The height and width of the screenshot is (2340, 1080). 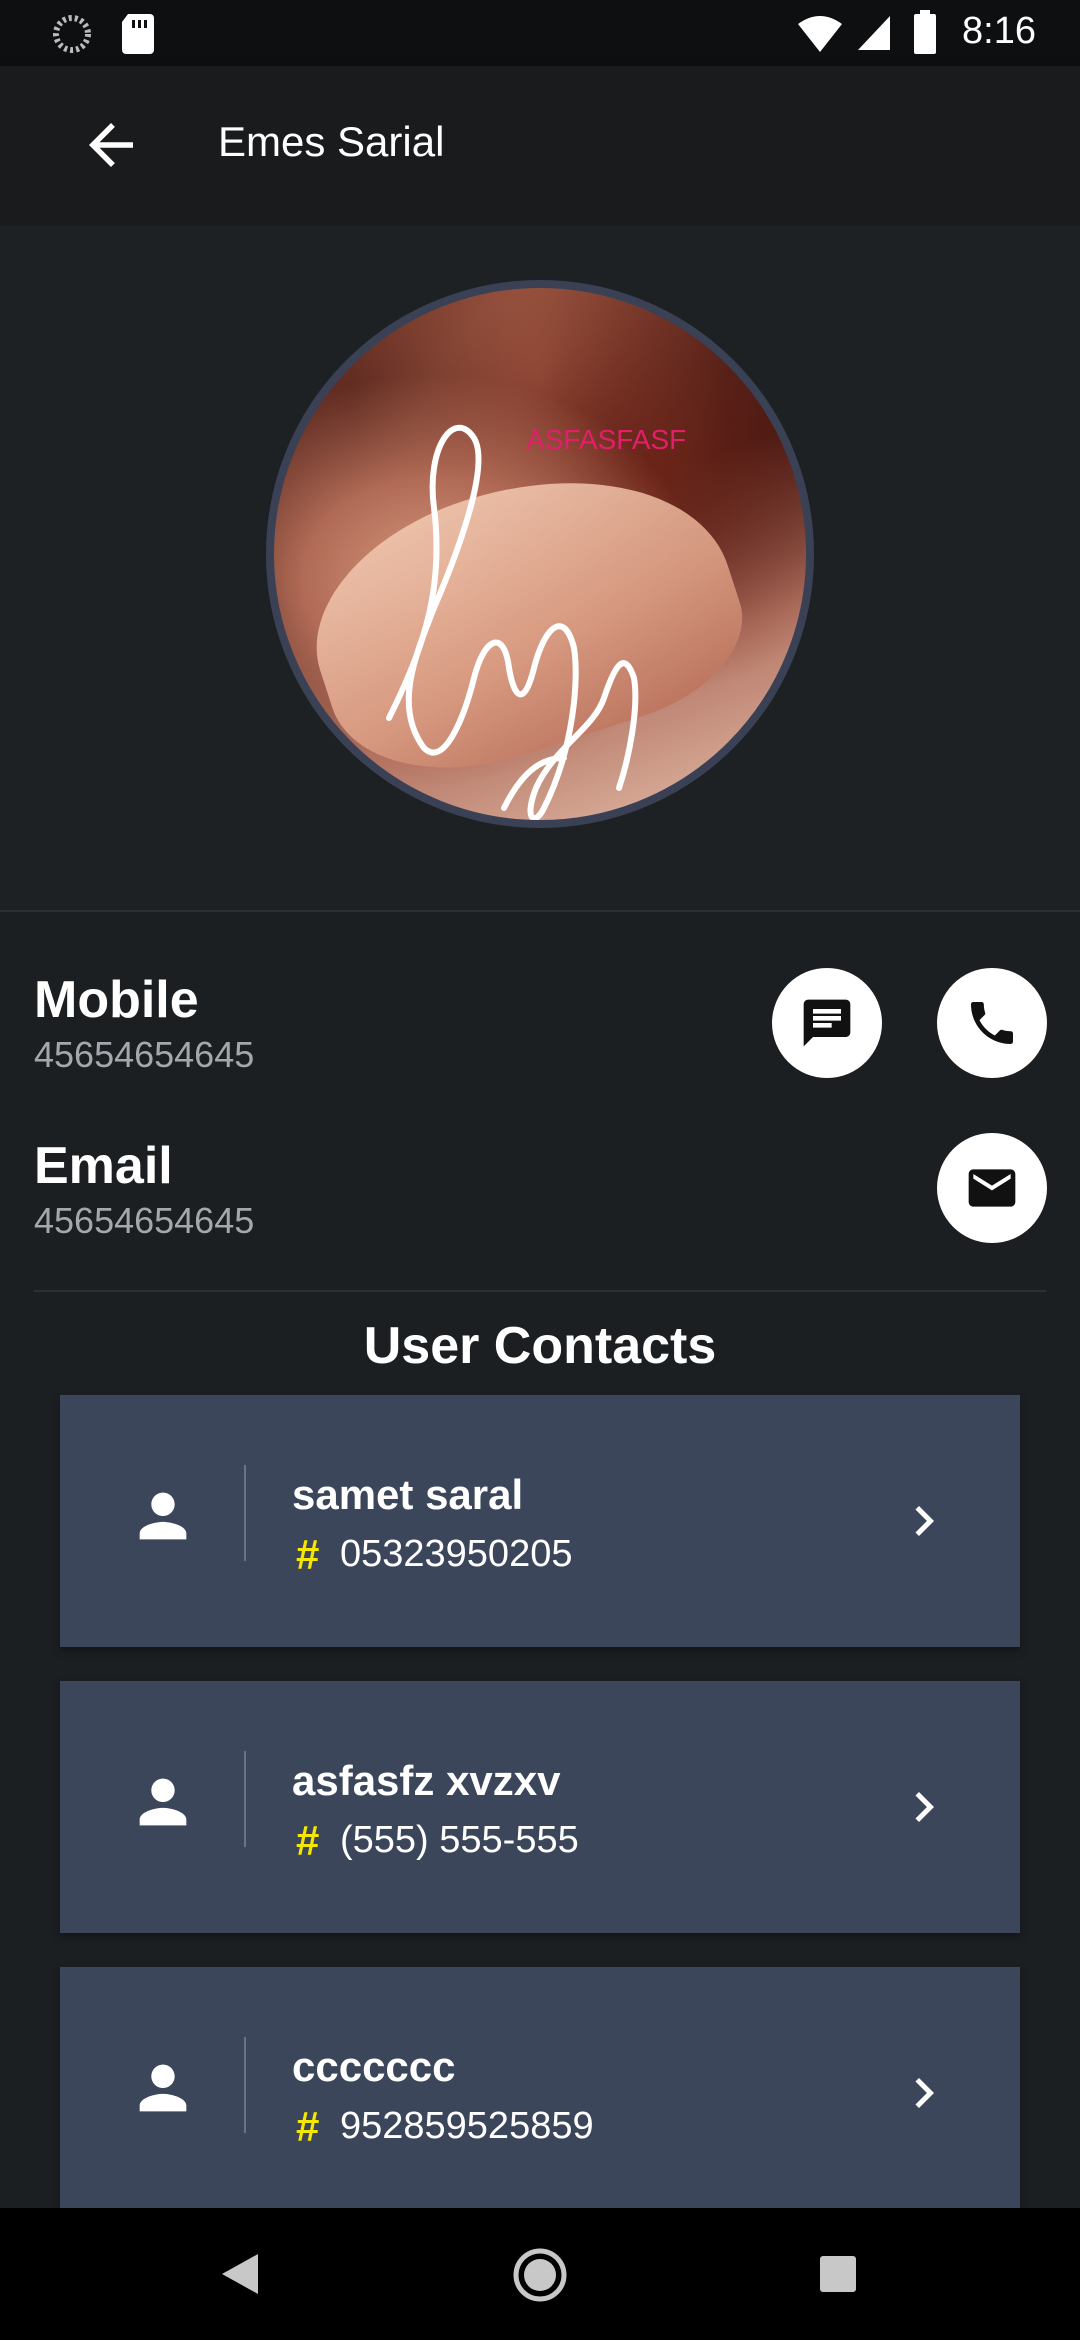 I want to click on sd-card-icon, so click(x=138, y=34).